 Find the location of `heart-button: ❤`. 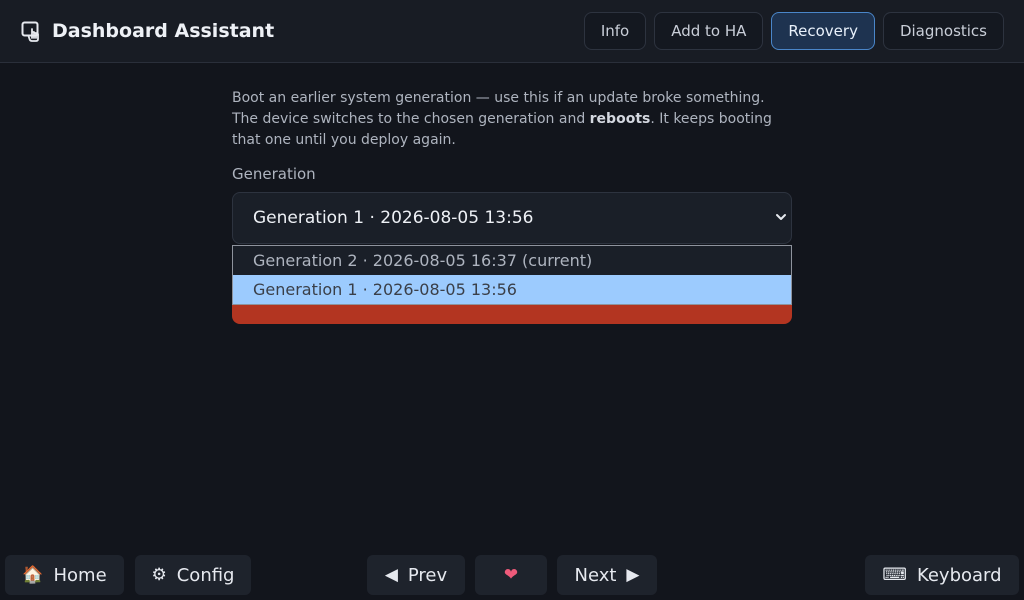

heart-button: ❤ is located at coordinates (511, 575).